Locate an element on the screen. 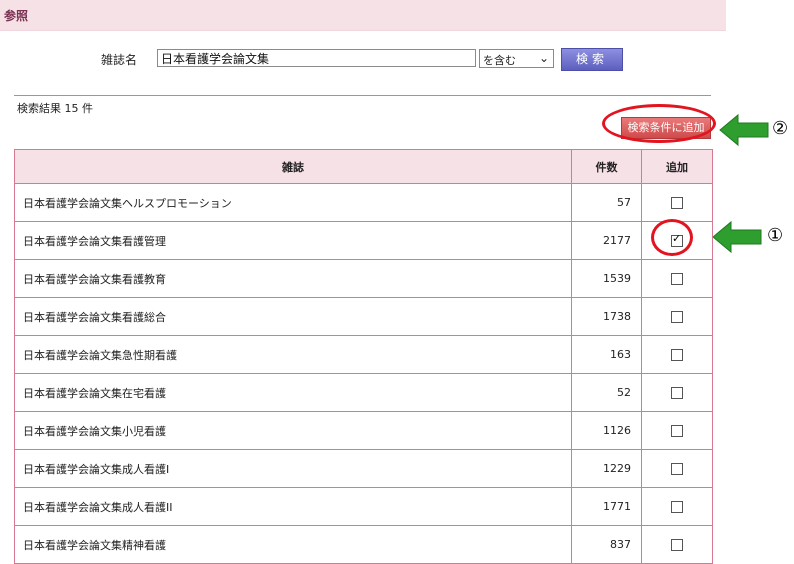  search-form: 雑誌名 を含む ⌄ 検索 is located at coordinates (363, 59).